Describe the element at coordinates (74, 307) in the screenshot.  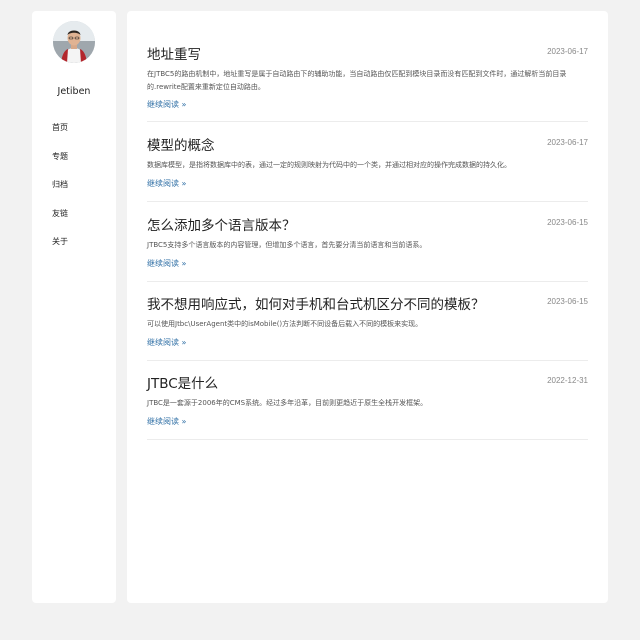
I see `sidebar: Jetiben 首页 专题 归档 友链 关于` at that location.